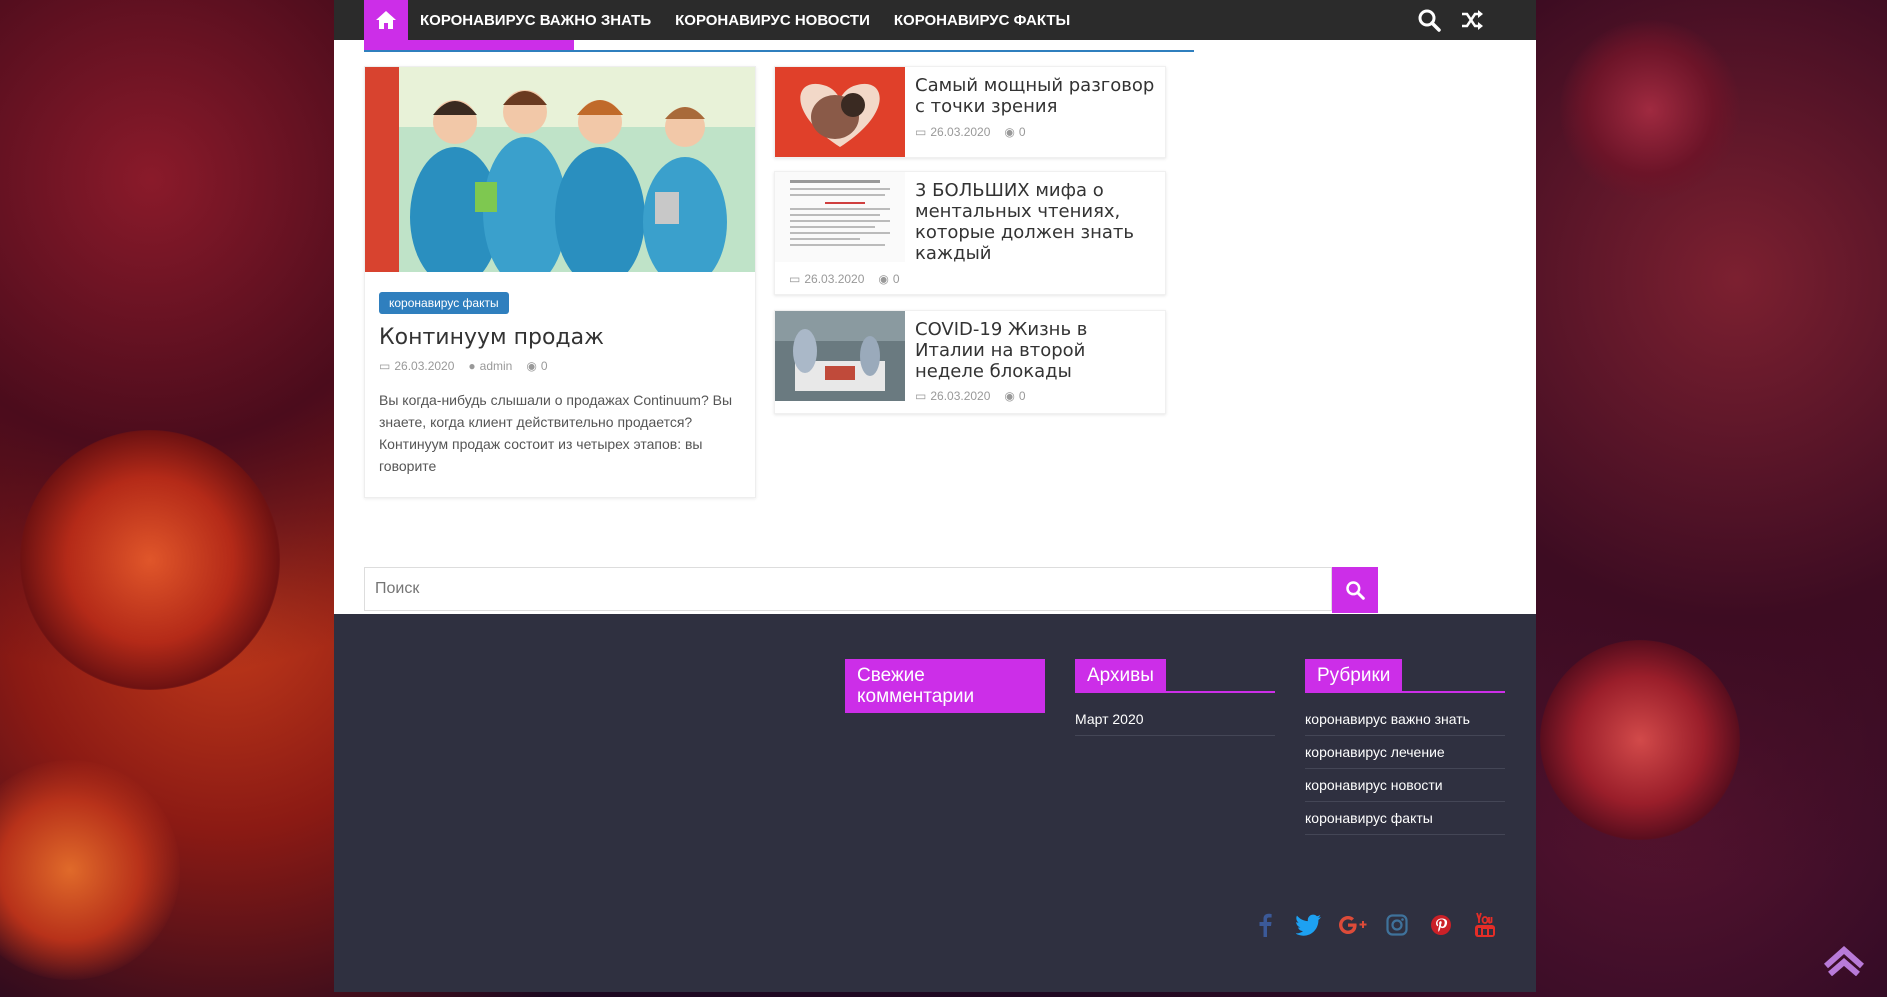 The height and width of the screenshot is (997, 1887). I want to click on search-button, so click(1355, 590).